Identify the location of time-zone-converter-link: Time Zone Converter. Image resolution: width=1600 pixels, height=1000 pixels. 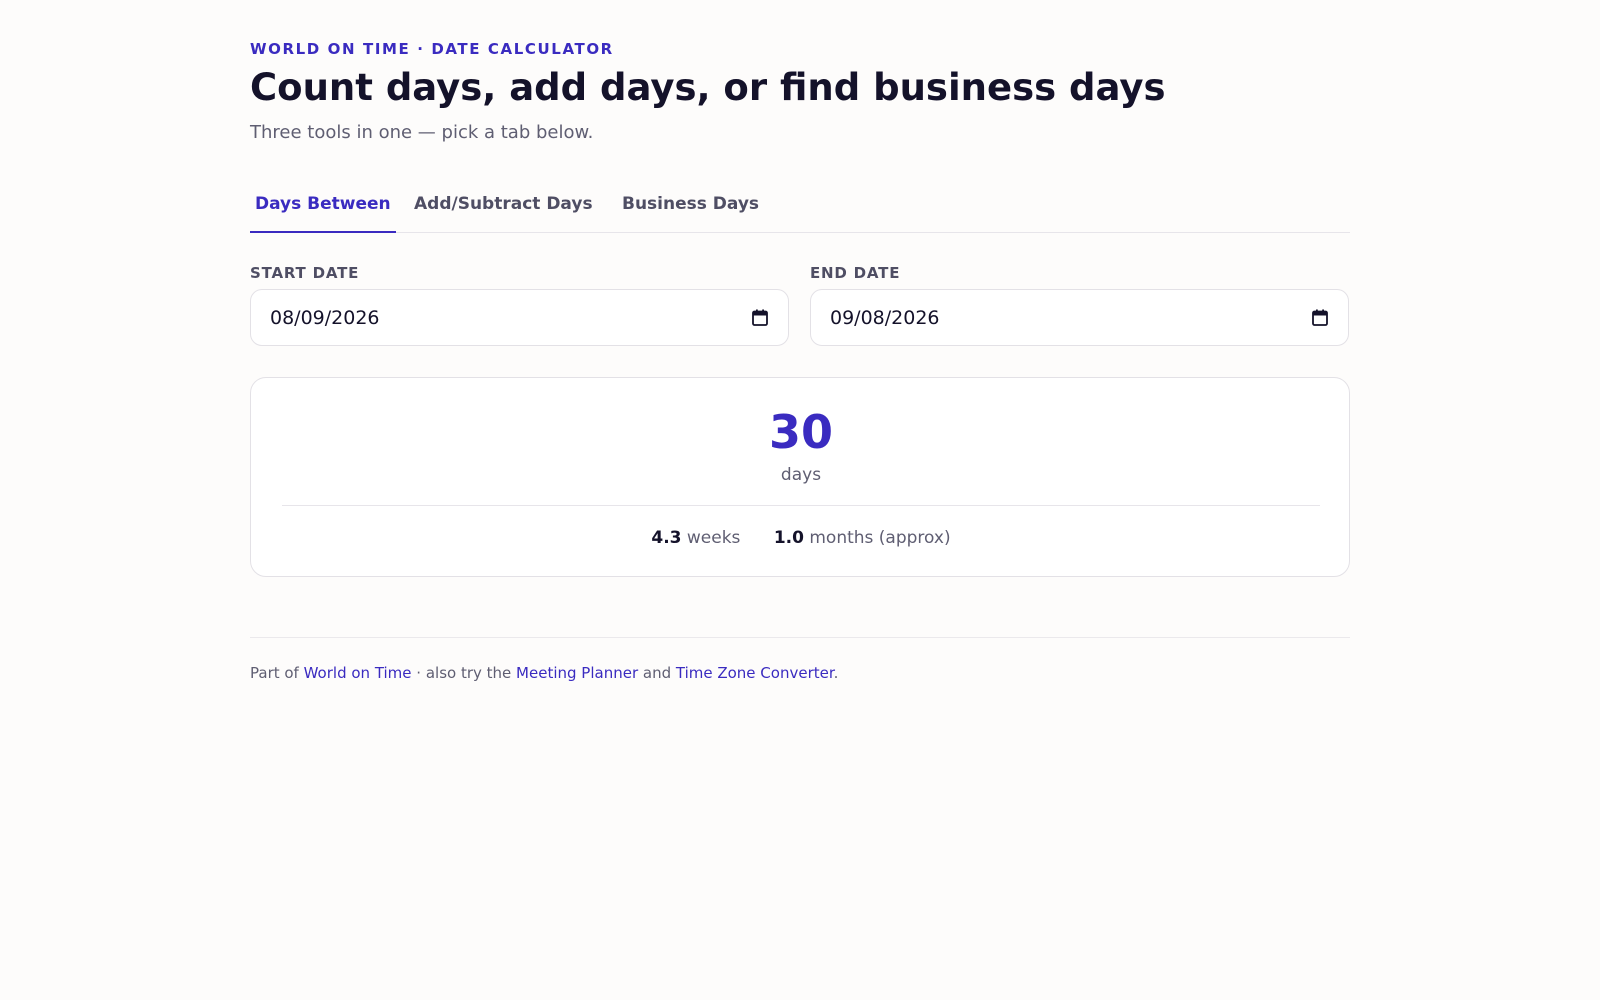
(755, 673).